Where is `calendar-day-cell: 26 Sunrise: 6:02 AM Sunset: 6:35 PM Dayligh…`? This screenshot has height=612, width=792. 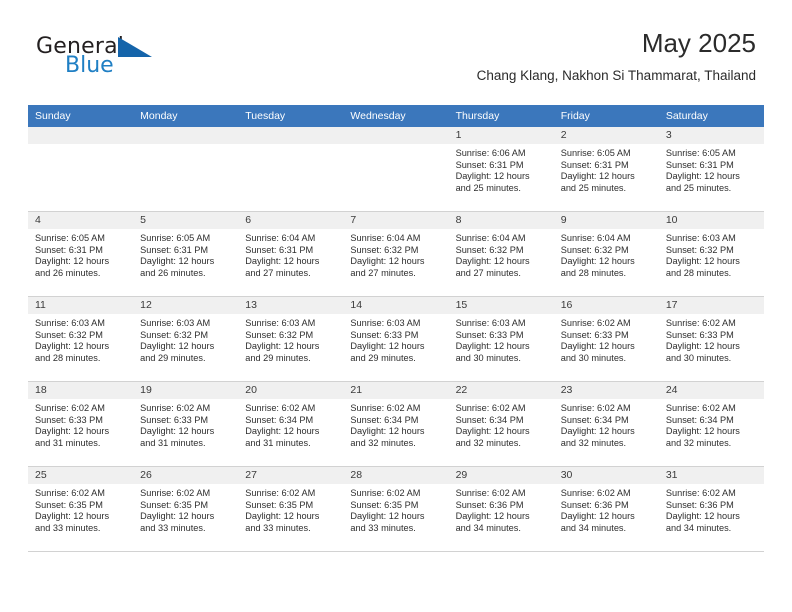 calendar-day-cell: 26 Sunrise: 6:02 AM Sunset: 6:35 PM Dayligh… is located at coordinates (186, 509).